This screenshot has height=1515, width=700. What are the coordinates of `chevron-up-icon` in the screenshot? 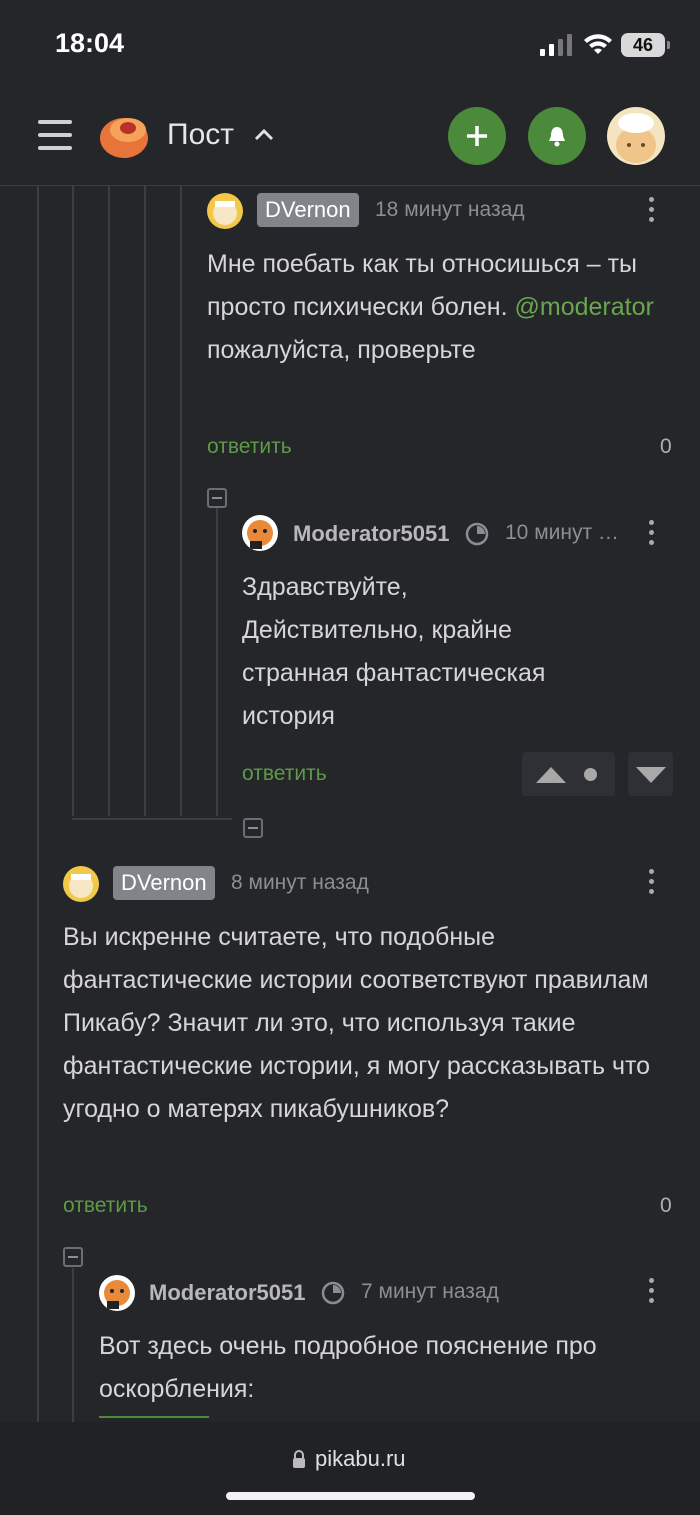 It's located at (264, 134).